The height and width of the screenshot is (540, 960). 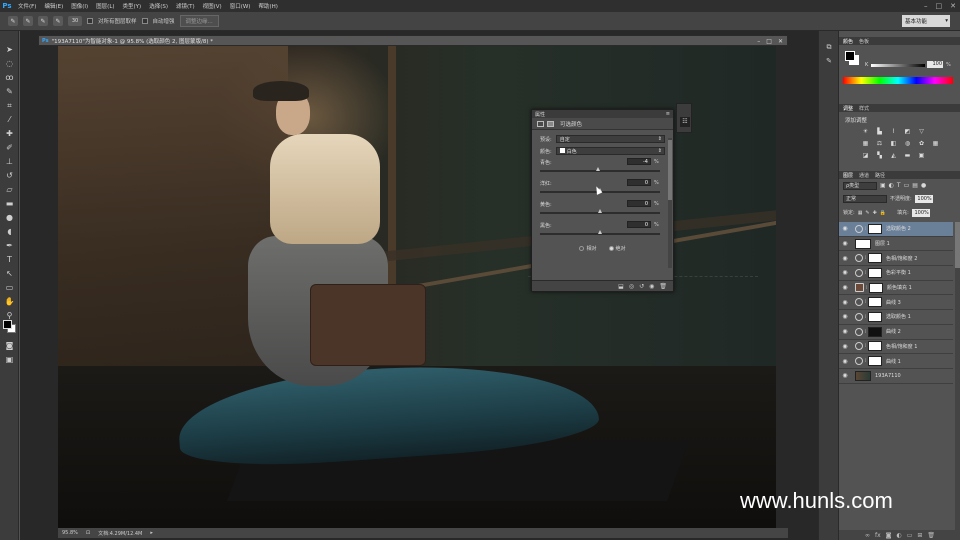 What do you see at coordinates (939, 6) in the screenshot?
I see `maximize-button: □` at bounding box center [939, 6].